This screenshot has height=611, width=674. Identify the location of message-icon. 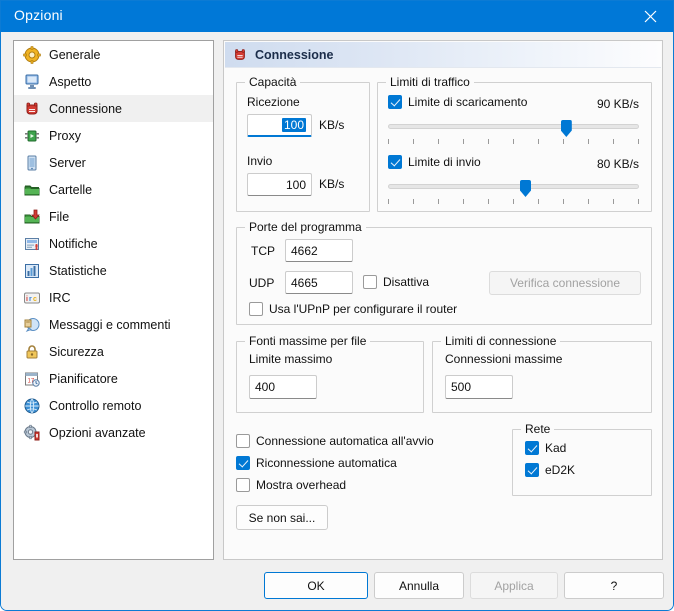
(32, 325).